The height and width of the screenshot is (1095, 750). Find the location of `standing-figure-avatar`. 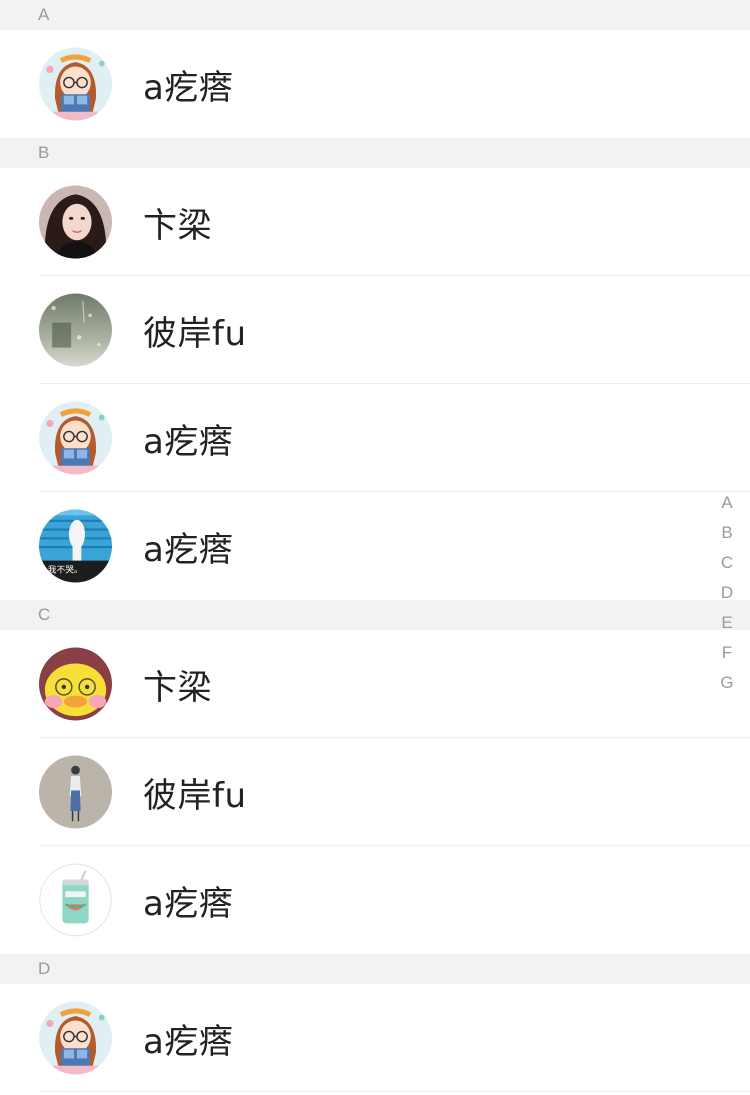

standing-figure-avatar is located at coordinates (75, 792).